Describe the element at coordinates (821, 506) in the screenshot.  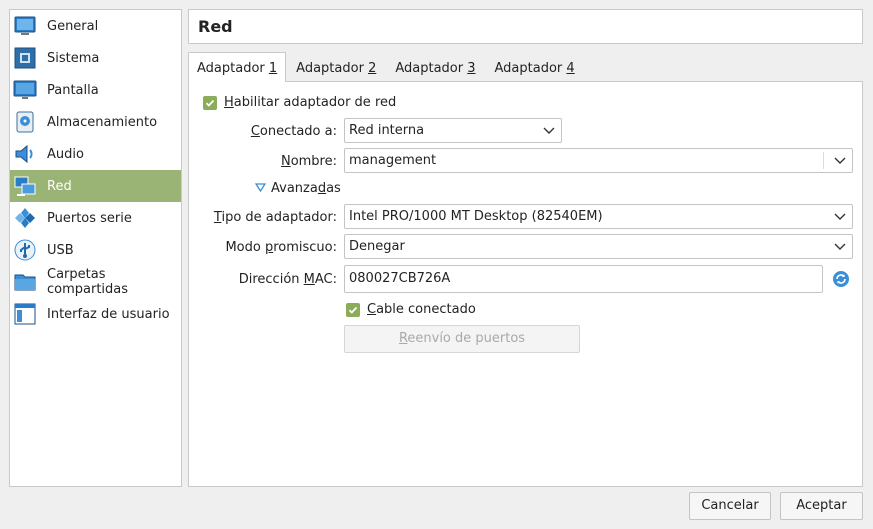
I see `ok-button: Aceptar` at that location.